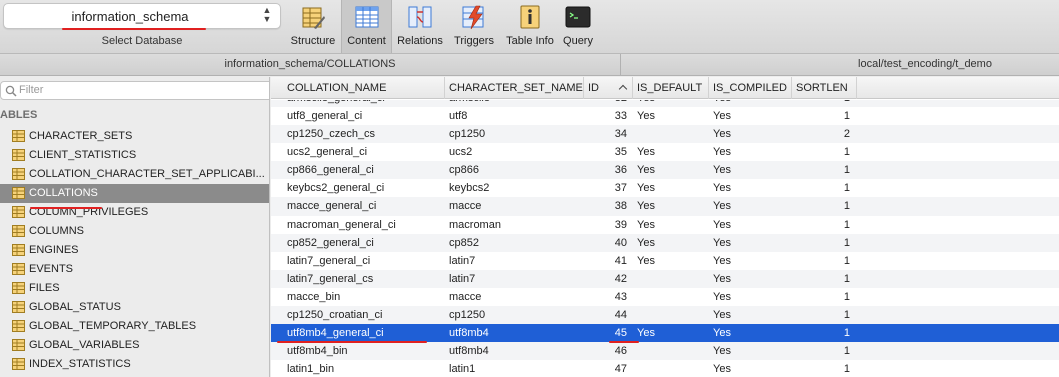 The width and height of the screenshot is (1059, 377). What do you see at coordinates (363, 188) in the screenshot?
I see `table-cell: keybcs2_general_ci` at bounding box center [363, 188].